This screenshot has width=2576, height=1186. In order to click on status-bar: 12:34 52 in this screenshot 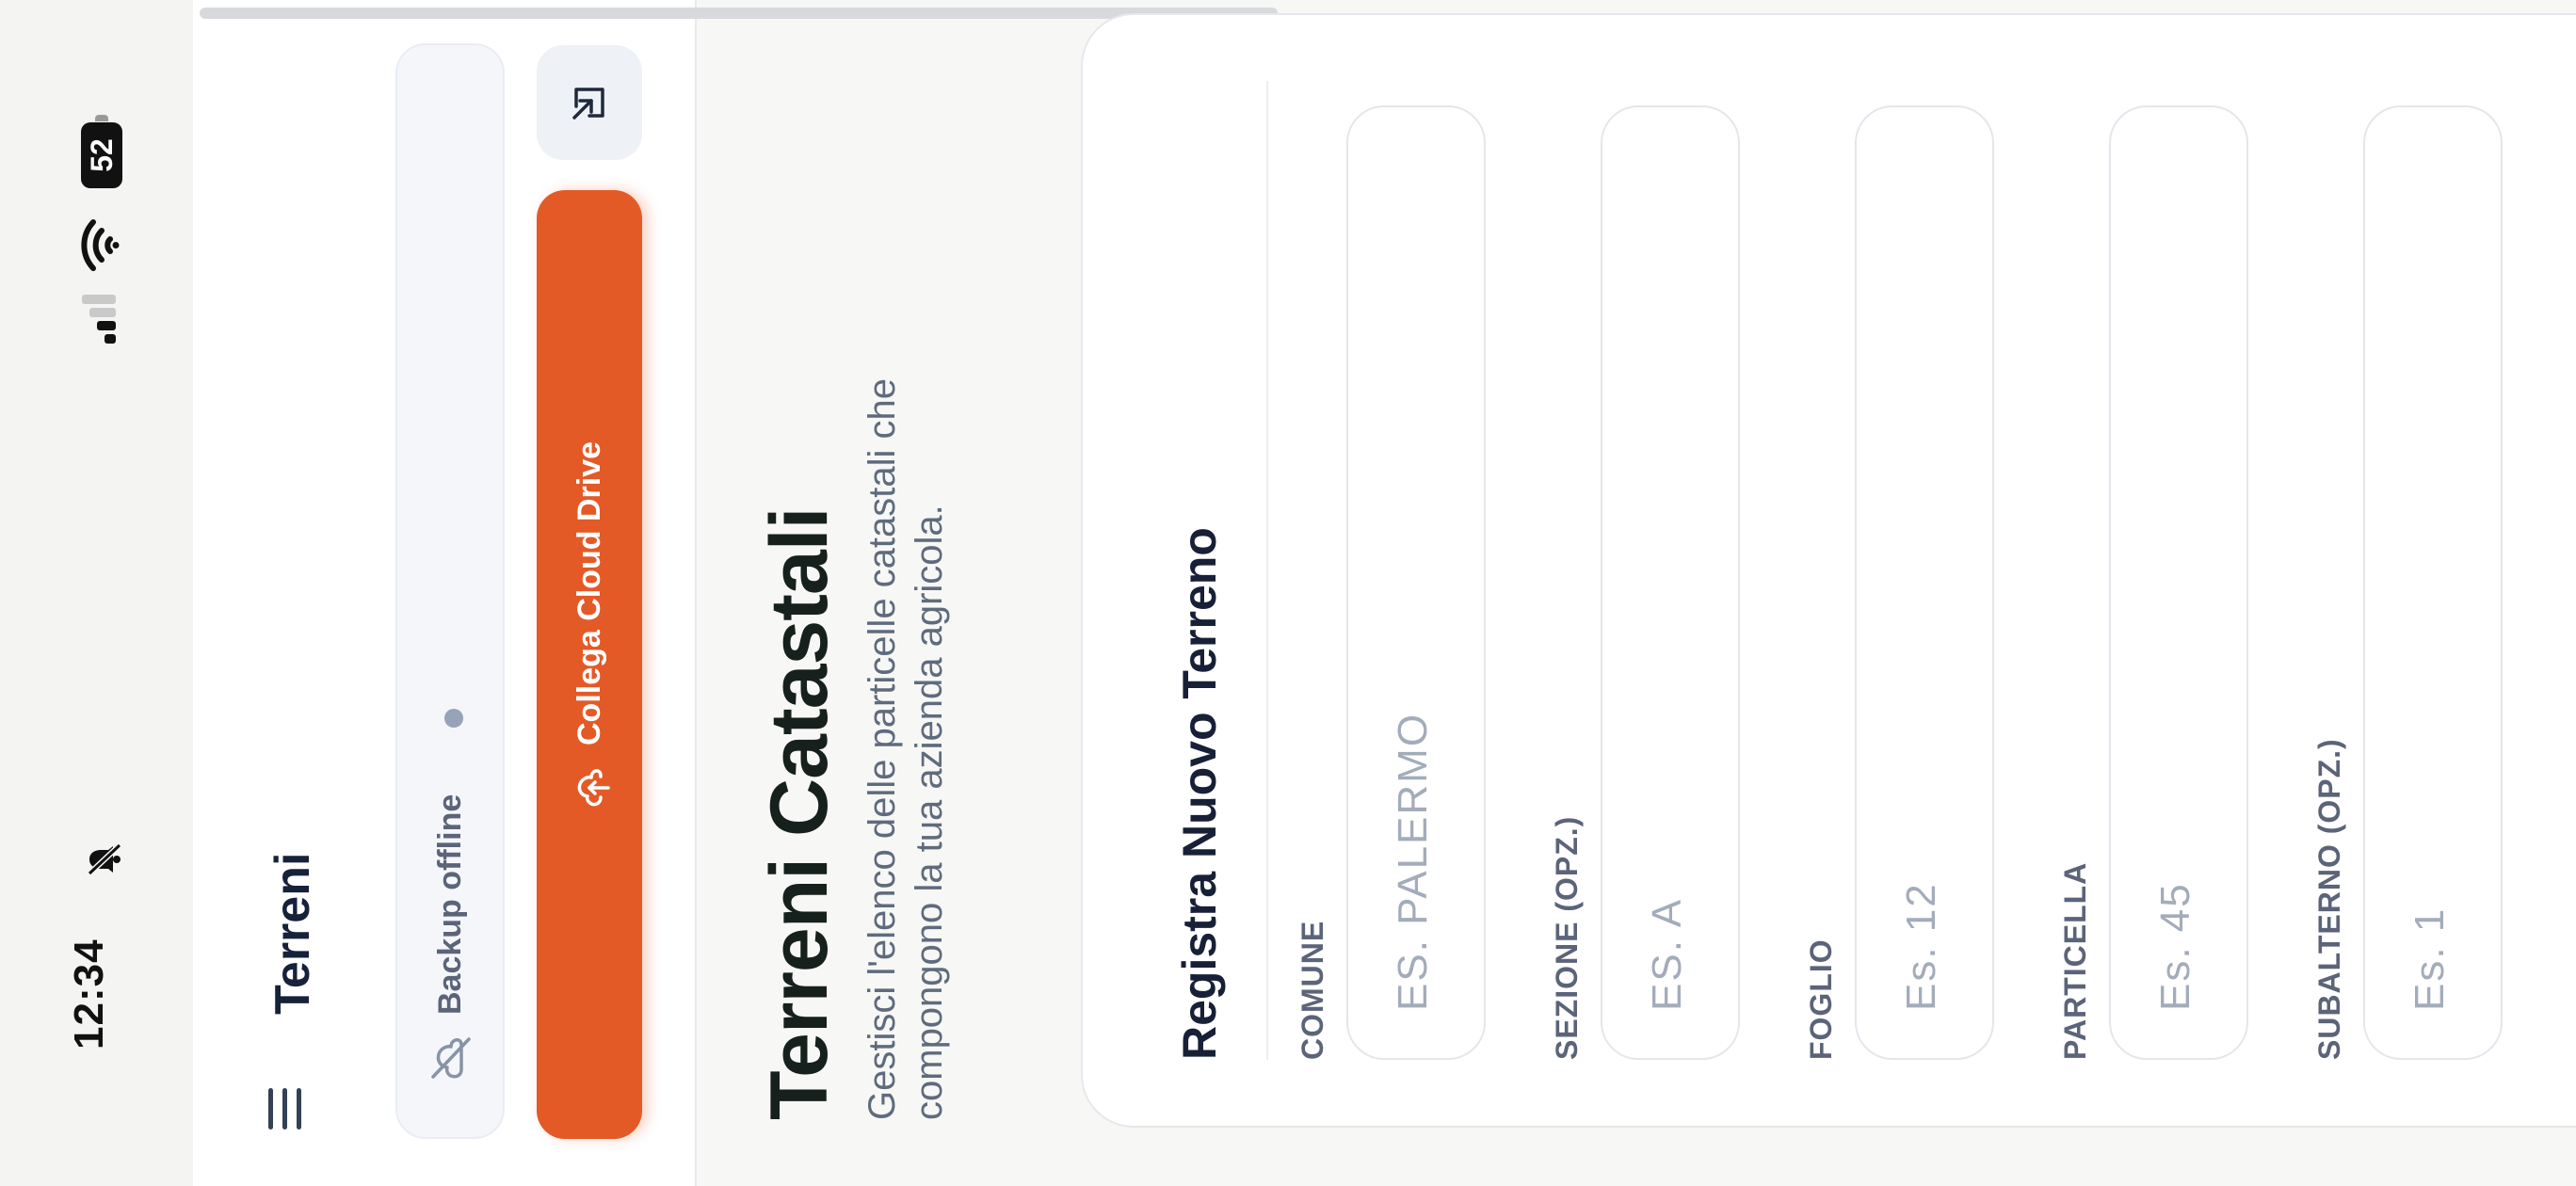, I will do `click(96, 593)`.